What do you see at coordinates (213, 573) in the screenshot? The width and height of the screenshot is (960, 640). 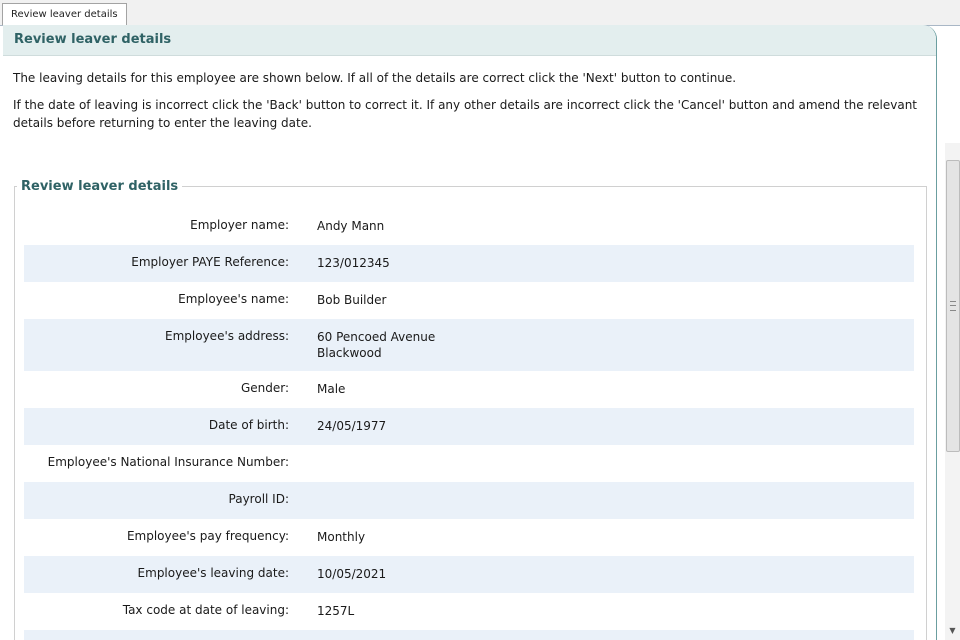 I see `field-label: Employee's leaving date:` at bounding box center [213, 573].